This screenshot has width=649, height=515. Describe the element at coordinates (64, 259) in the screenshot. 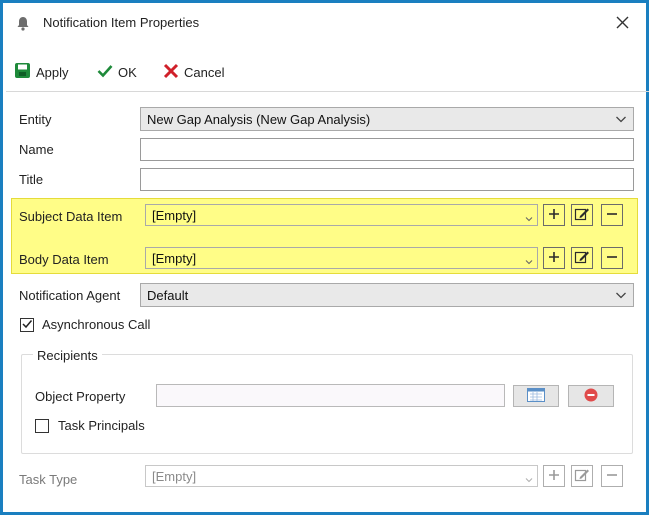

I see `body-data-item-label: Body Data Item` at that location.